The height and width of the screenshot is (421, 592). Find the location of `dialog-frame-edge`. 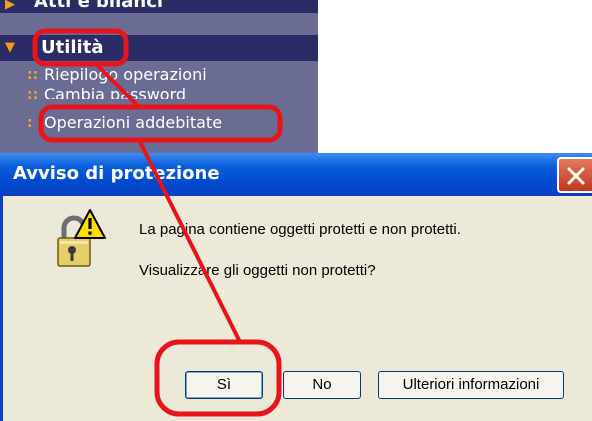

dialog-frame-edge is located at coordinates (1, 308).